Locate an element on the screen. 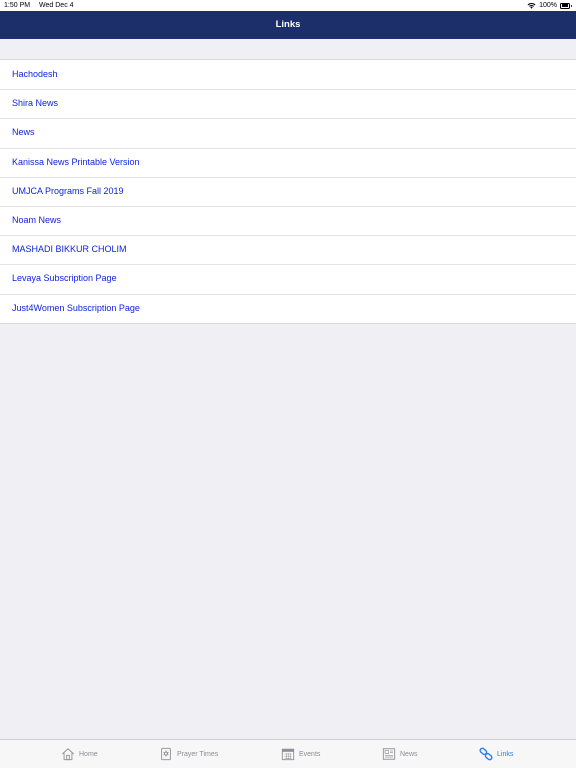  link-item-news: News is located at coordinates (288, 132).